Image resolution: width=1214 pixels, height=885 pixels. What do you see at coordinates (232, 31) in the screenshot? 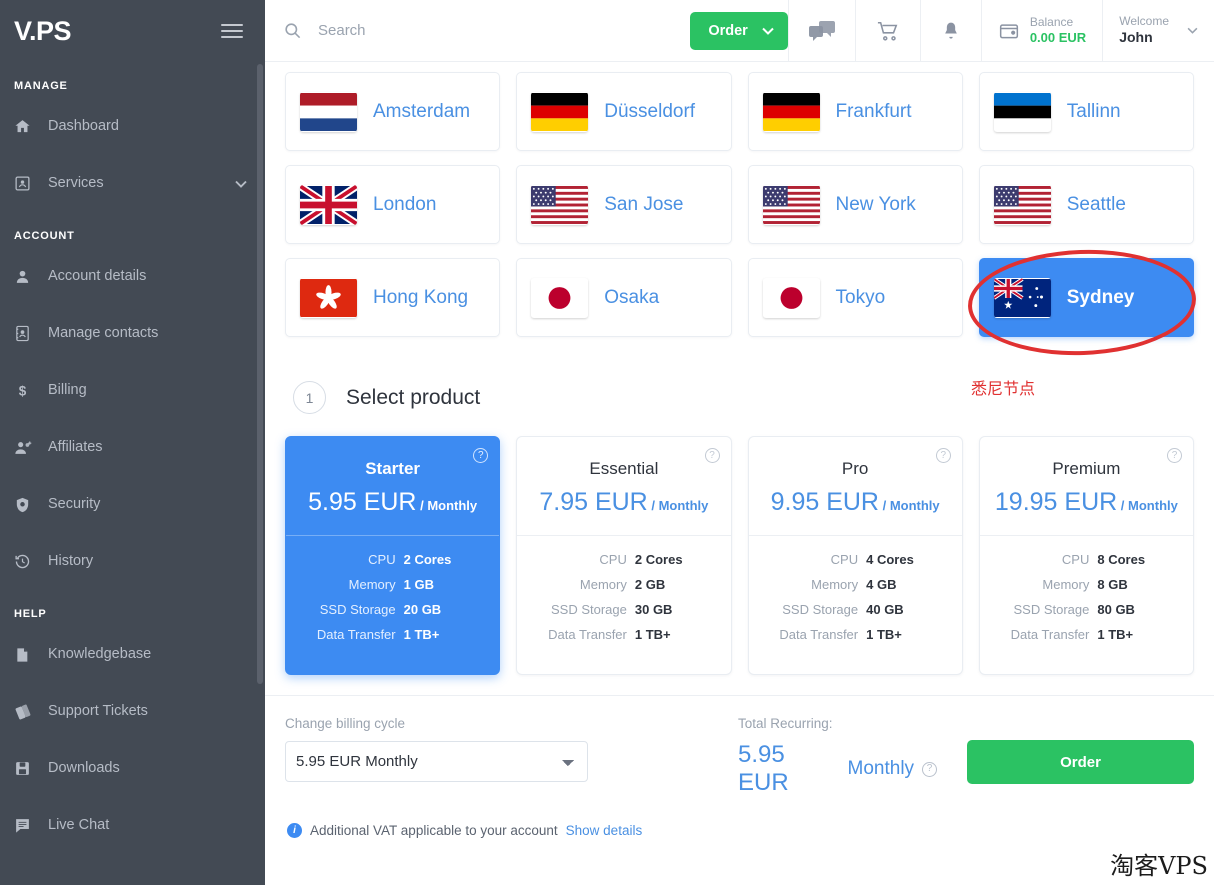
I see `hamburger-menu-icon` at bounding box center [232, 31].